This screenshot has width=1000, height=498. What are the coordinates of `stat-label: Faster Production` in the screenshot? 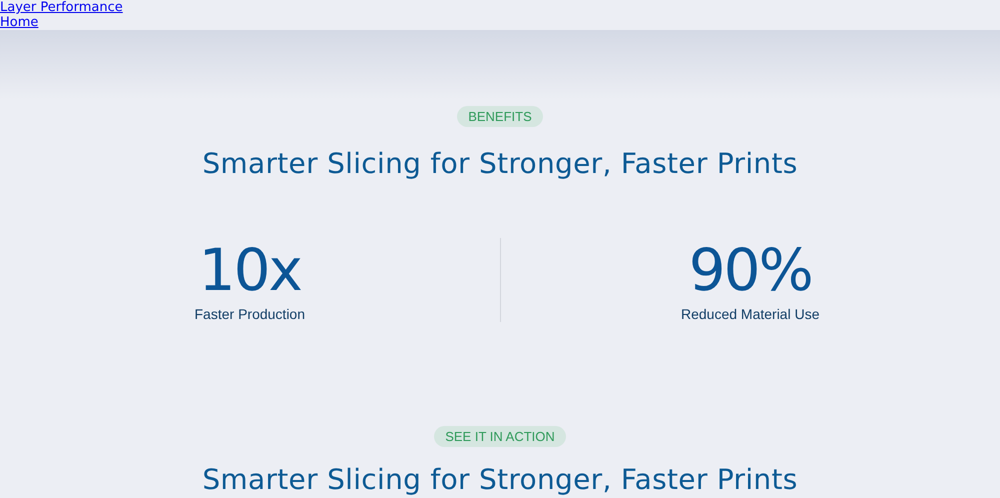 It's located at (249, 314).